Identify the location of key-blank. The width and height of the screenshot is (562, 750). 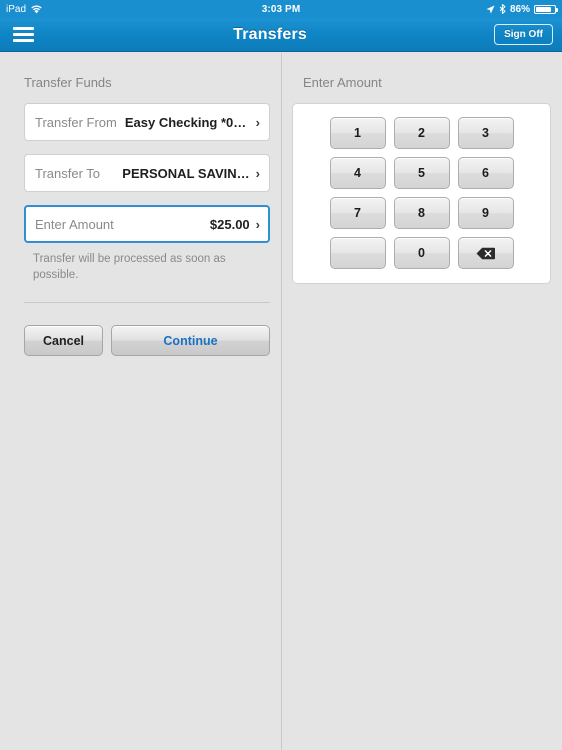
(357, 253).